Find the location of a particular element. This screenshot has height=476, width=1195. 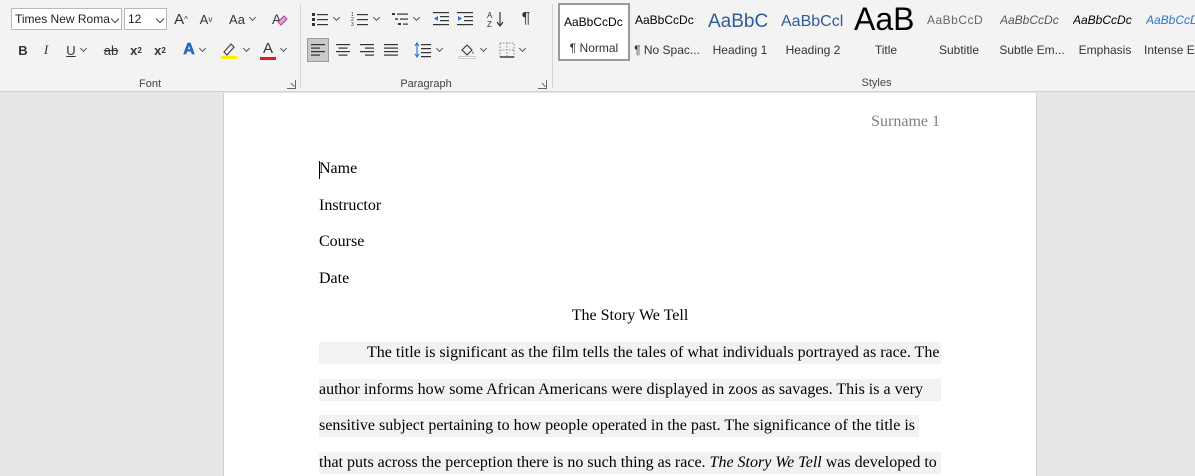

font-color-letter: A is located at coordinates (268, 48).